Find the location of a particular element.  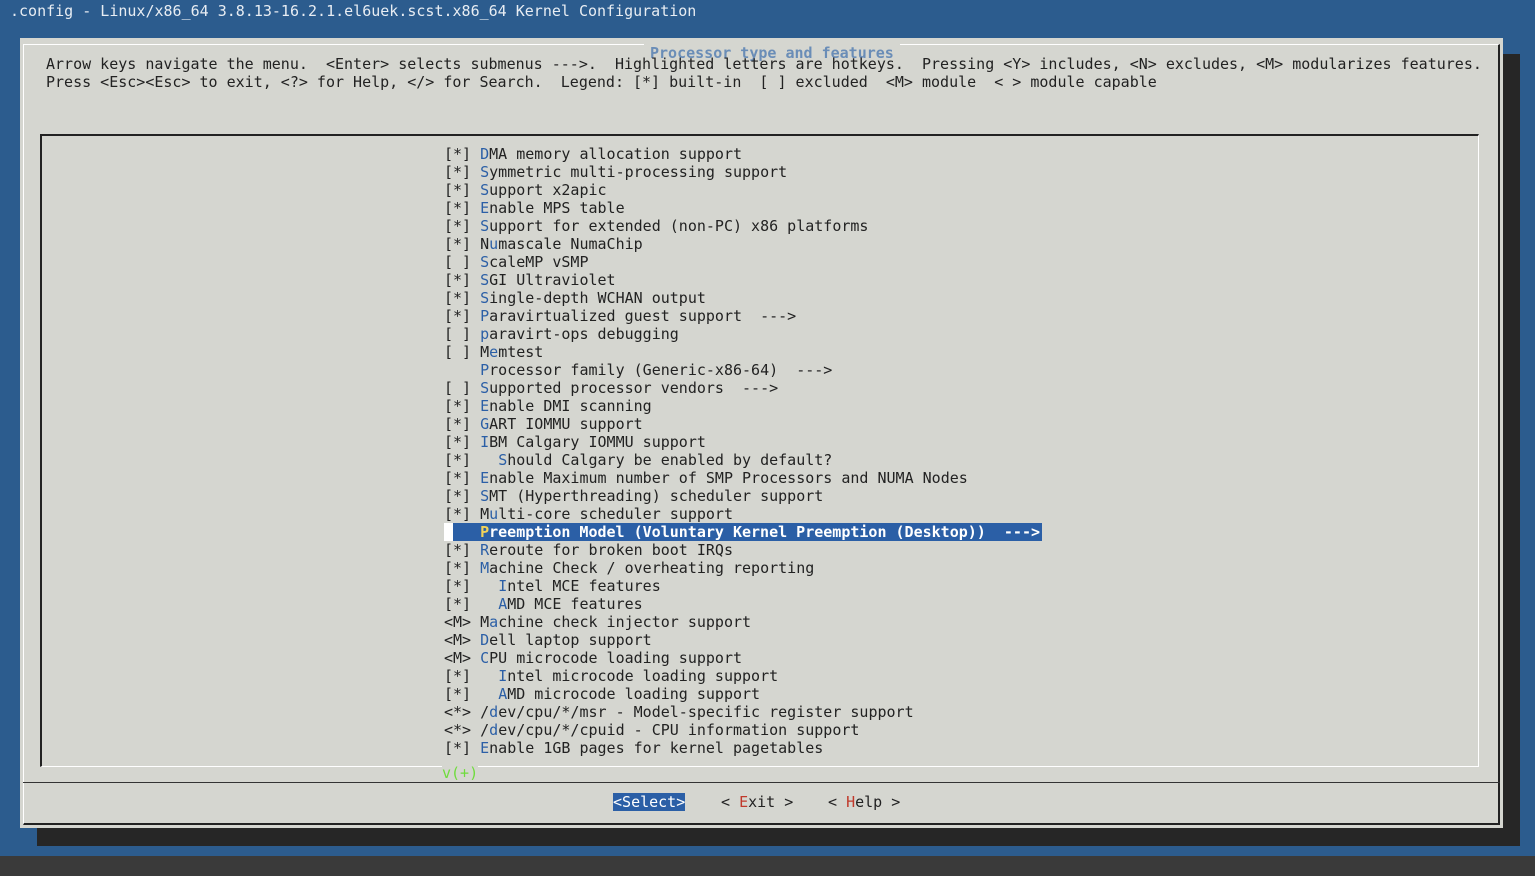

menu-item-lead: M is located at coordinates (485, 622).